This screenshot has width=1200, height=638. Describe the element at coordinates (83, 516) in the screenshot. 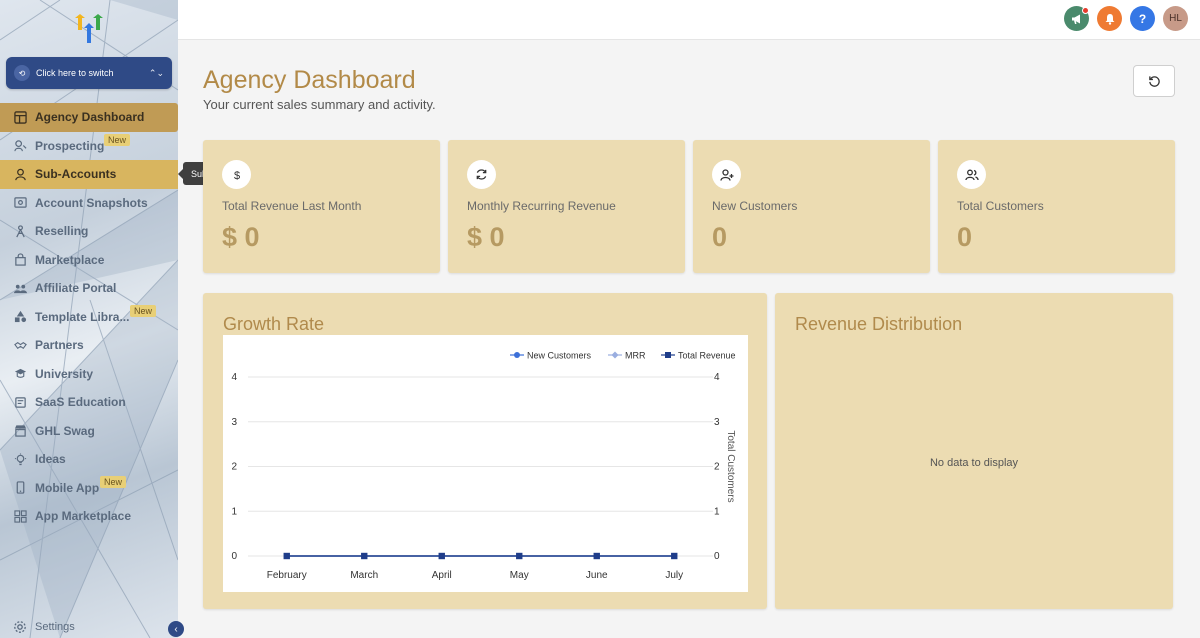

I see `sidebar-item-label: App Marketplace` at that location.